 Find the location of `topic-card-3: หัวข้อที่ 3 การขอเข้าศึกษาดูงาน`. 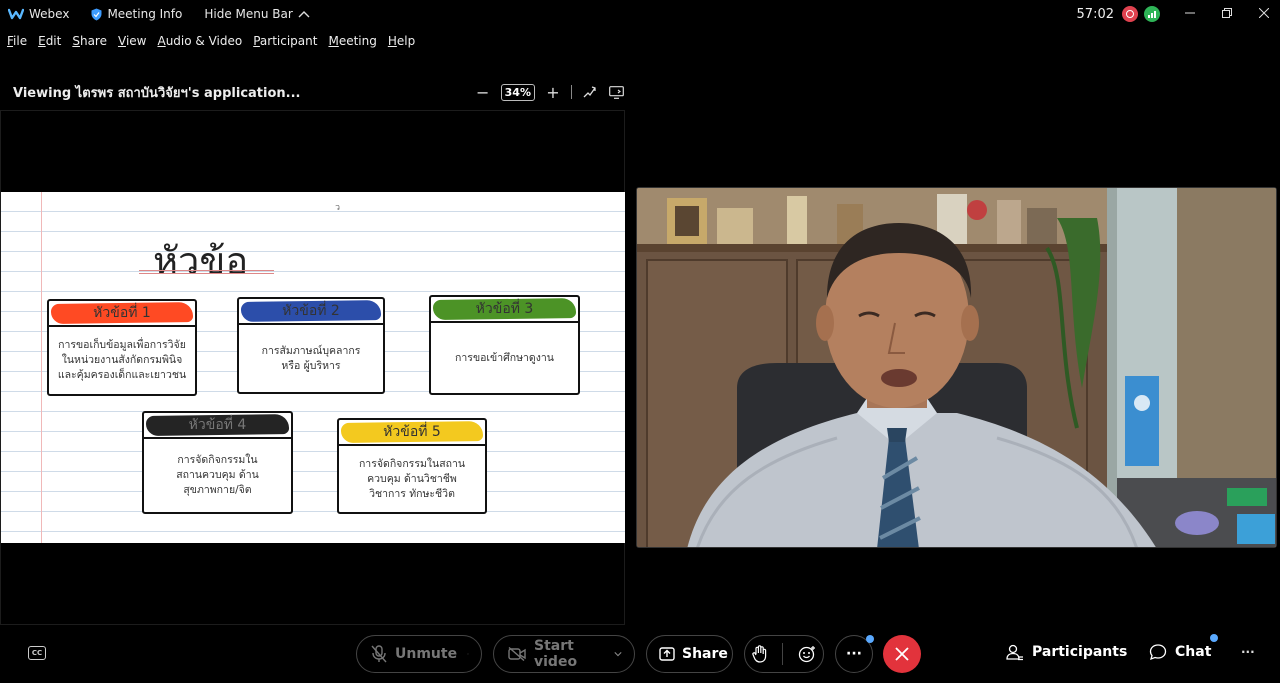

topic-card-3: หัวข้อที่ 3 การขอเข้าศึกษาดูงาน is located at coordinates (504, 345).